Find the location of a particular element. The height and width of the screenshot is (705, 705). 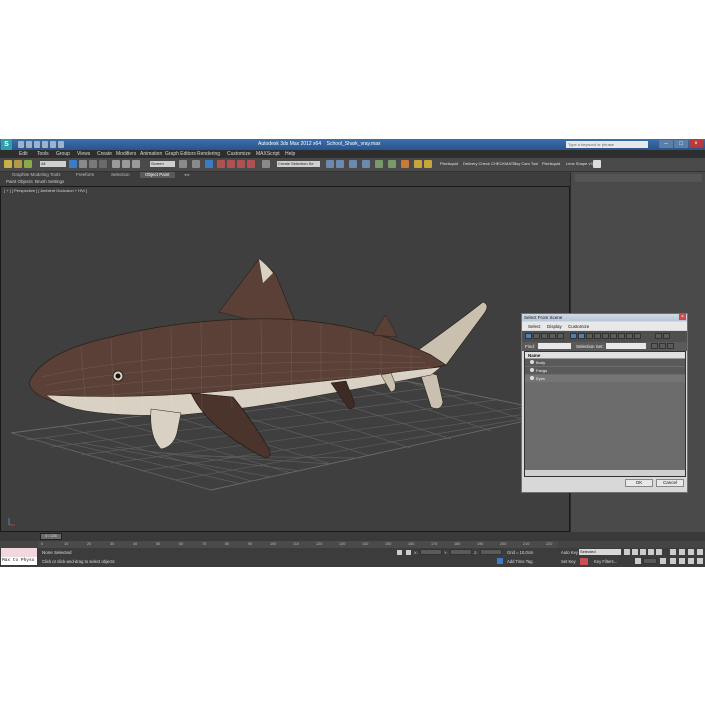

absolute-mode-icon is located at coordinates (408, 552).